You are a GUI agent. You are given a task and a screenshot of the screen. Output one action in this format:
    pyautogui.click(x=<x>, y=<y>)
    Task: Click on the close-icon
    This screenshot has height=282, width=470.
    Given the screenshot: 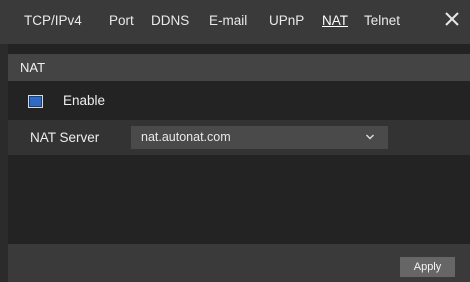 What is the action you would take?
    pyautogui.click(x=452, y=19)
    